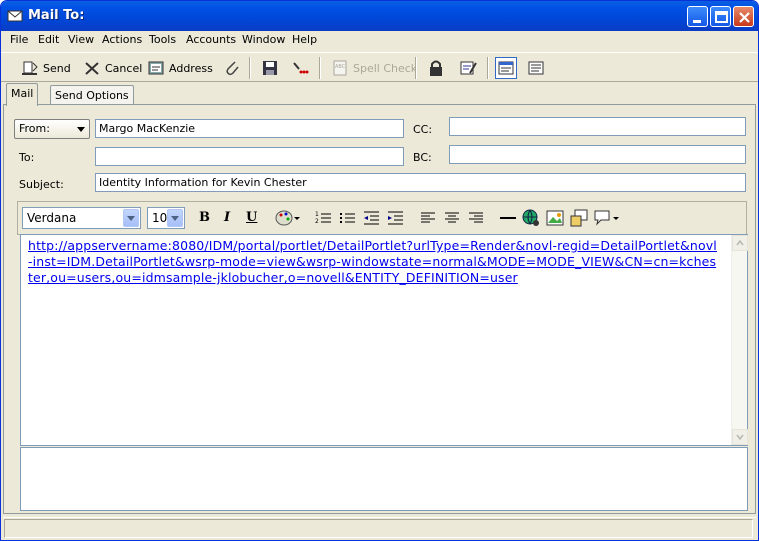  Describe the element at coordinates (476, 218) in the screenshot. I see `align-right-button` at that location.